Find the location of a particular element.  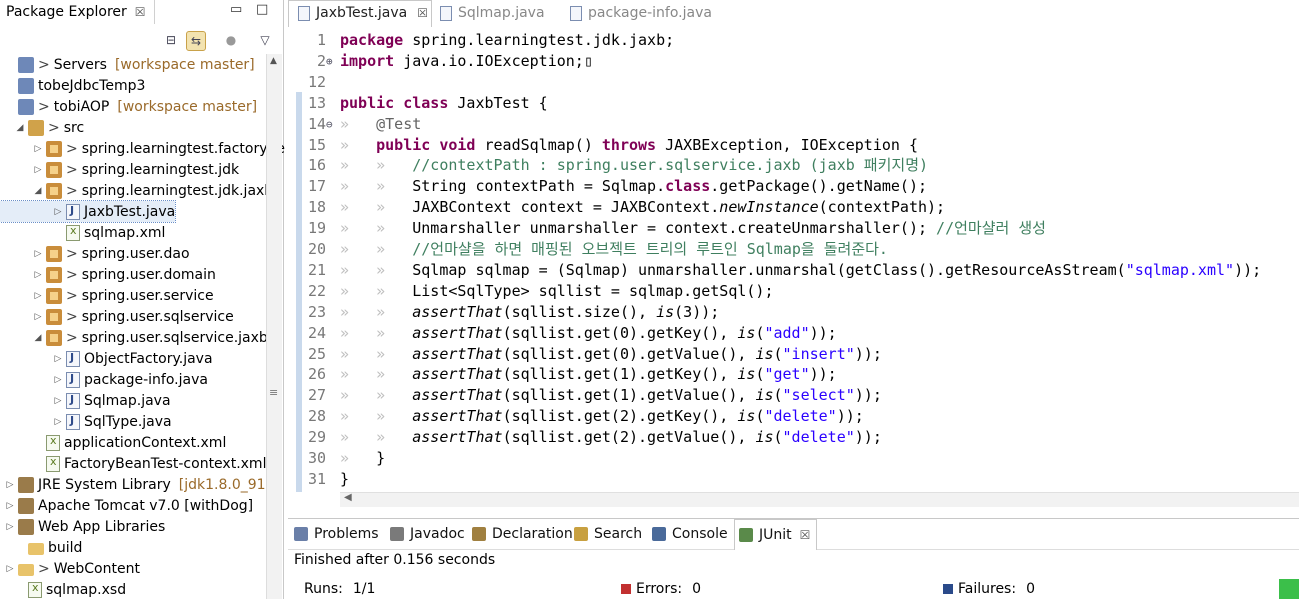

tab-console: Console is located at coordinates (690, 534).